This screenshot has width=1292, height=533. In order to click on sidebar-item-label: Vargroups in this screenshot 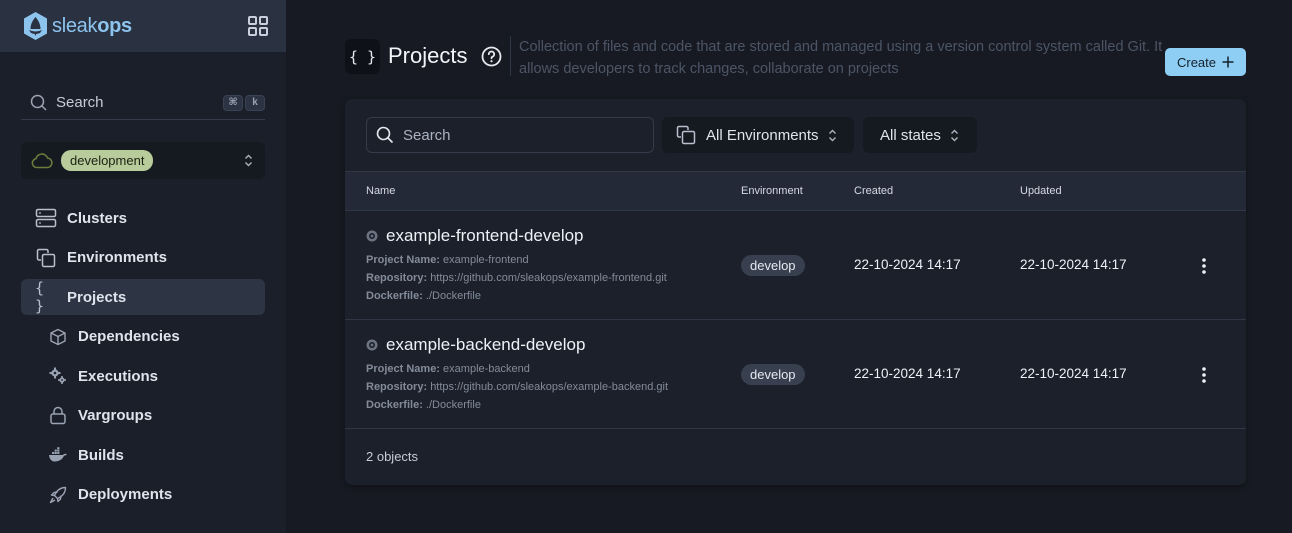, I will do `click(115, 415)`.